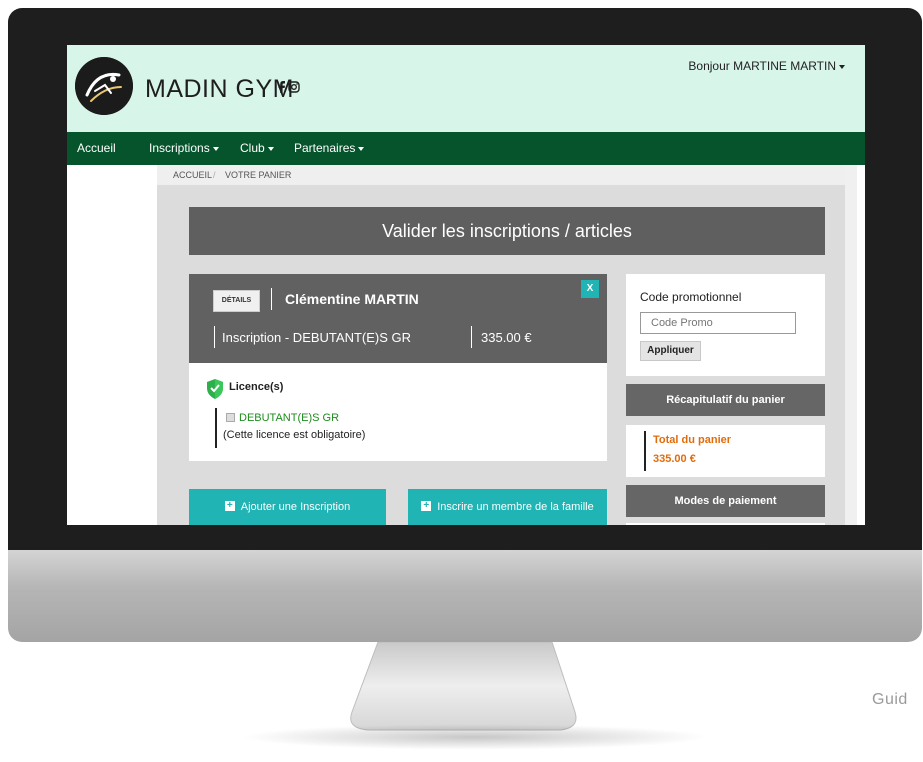 Image resolution: width=923 pixels, height=762 pixels. I want to click on madin-gym-logo, so click(104, 86).